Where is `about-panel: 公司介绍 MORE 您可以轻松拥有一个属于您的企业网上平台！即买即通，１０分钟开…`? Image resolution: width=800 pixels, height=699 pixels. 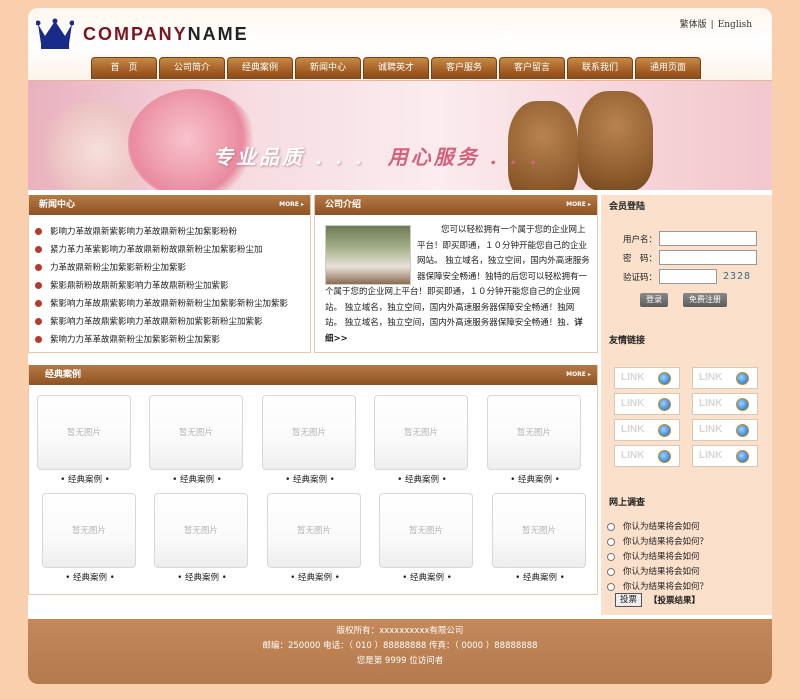 about-panel: 公司介绍 MORE 您可以轻松拥有一个属于您的企业网上平台！即买即通，１０分钟开… is located at coordinates (456, 274).